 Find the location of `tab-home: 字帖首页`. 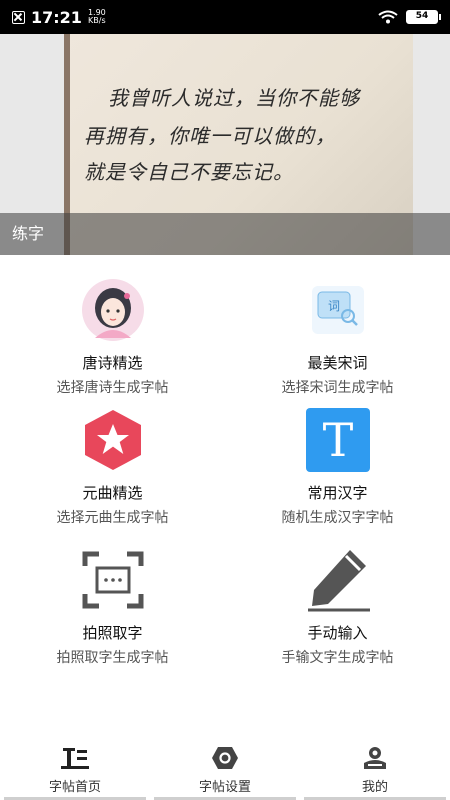

tab-home: 字帖首页 is located at coordinates (75, 770).